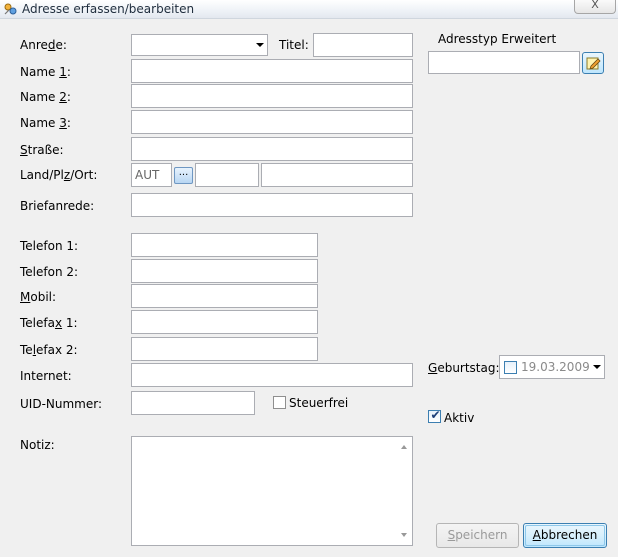 This screenshot has width=618, height=557. I want to click on briefanrede-label: Briefanrede:, so click(57, 206).